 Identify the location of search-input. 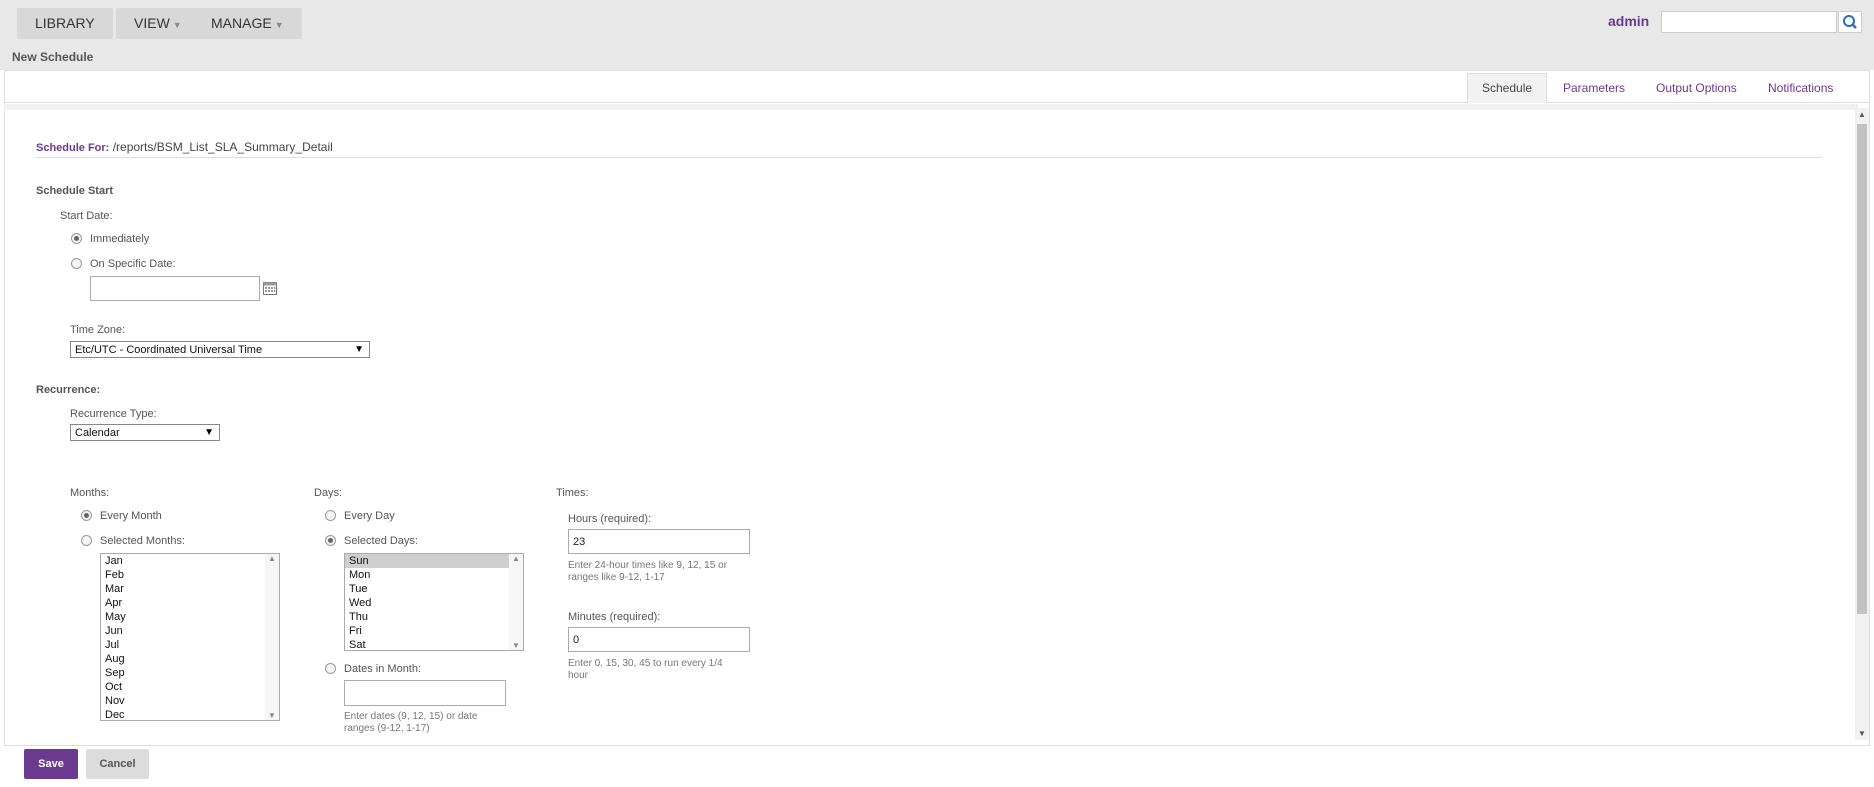
(1749, 22).